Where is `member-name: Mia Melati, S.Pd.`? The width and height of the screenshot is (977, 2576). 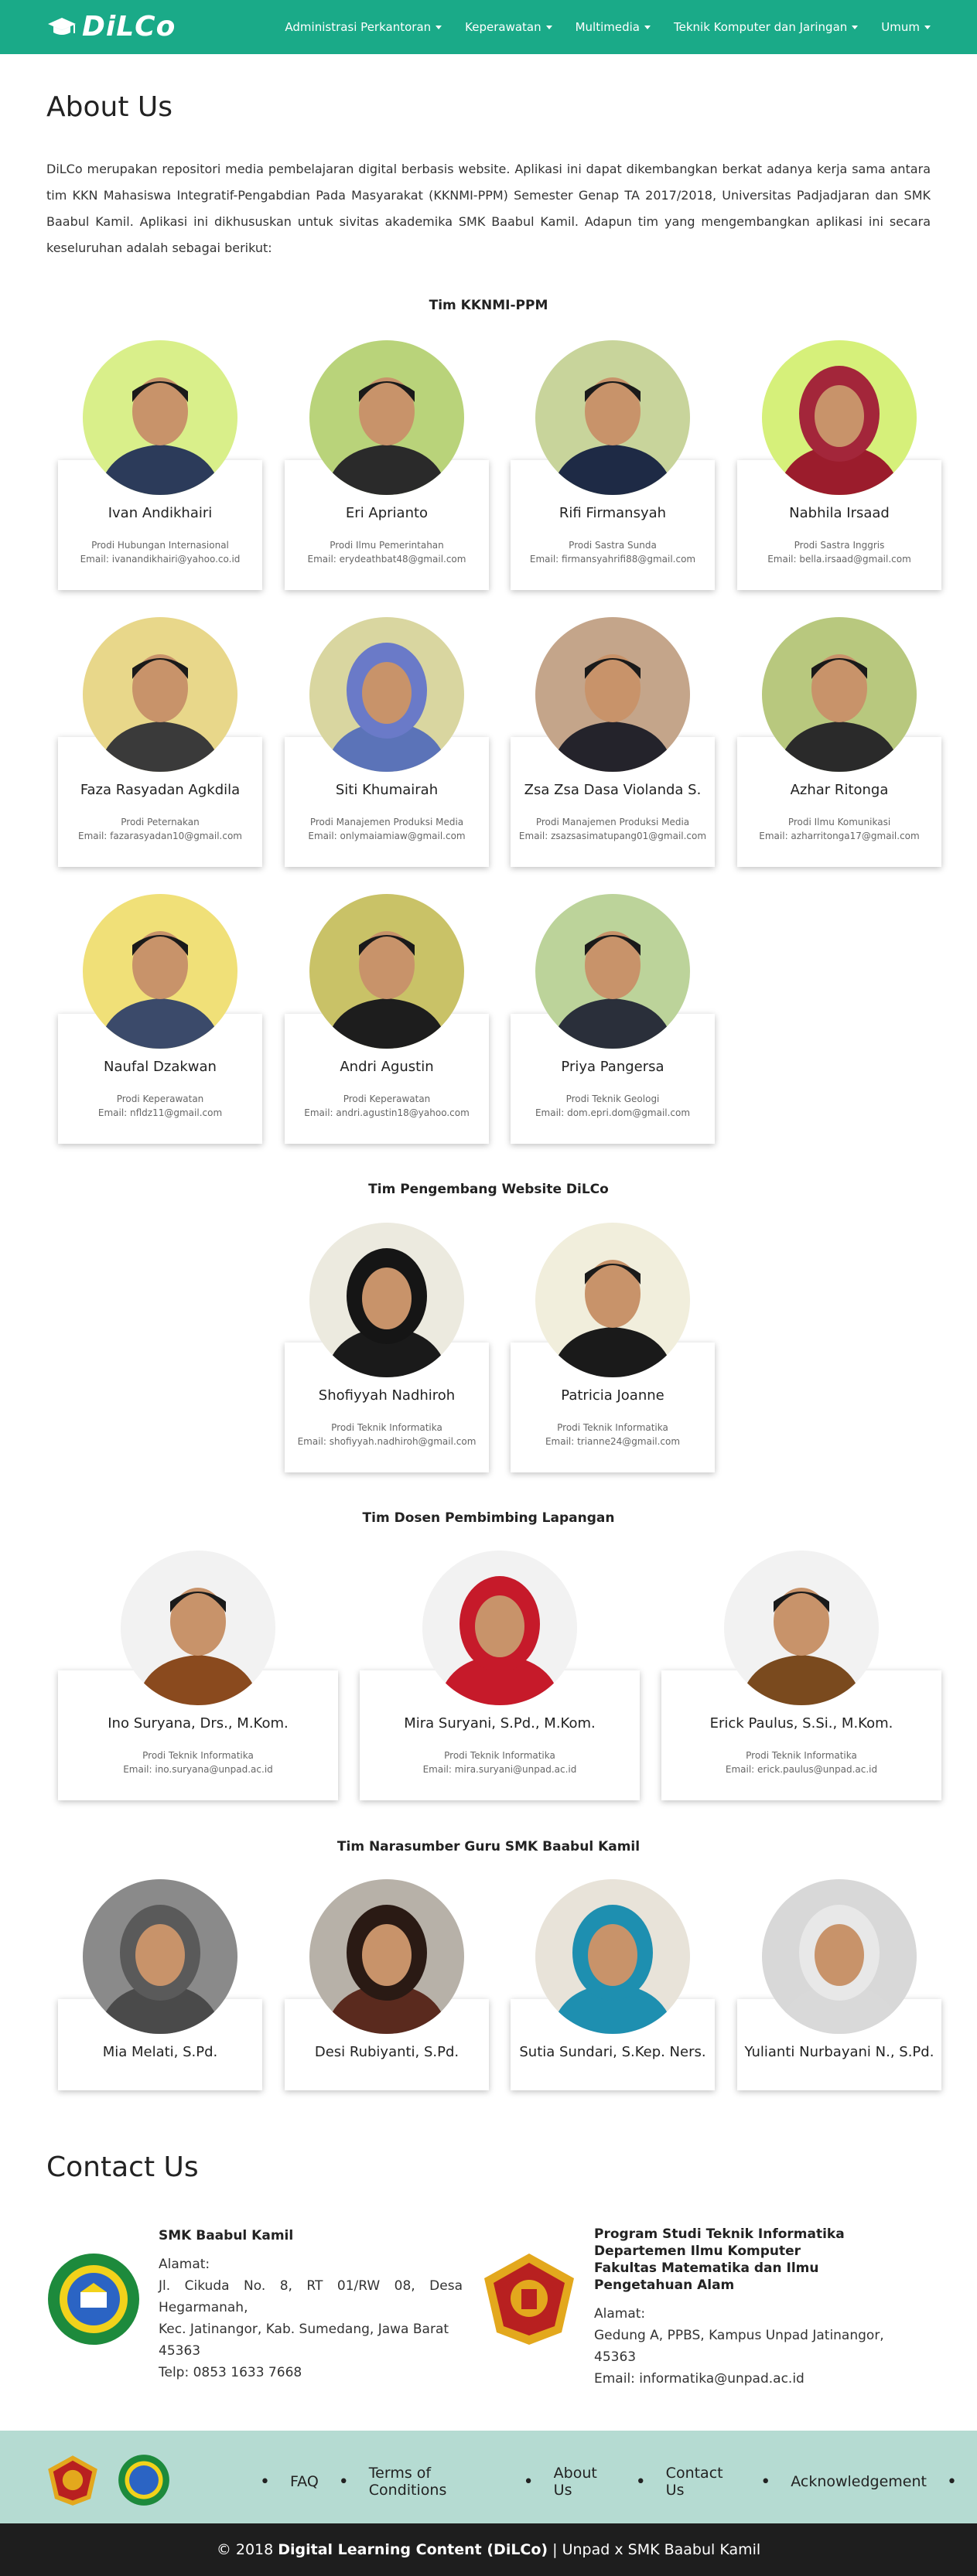 member-name: Mia Melati, S.Pd. is located at coordinates (160, 2052).